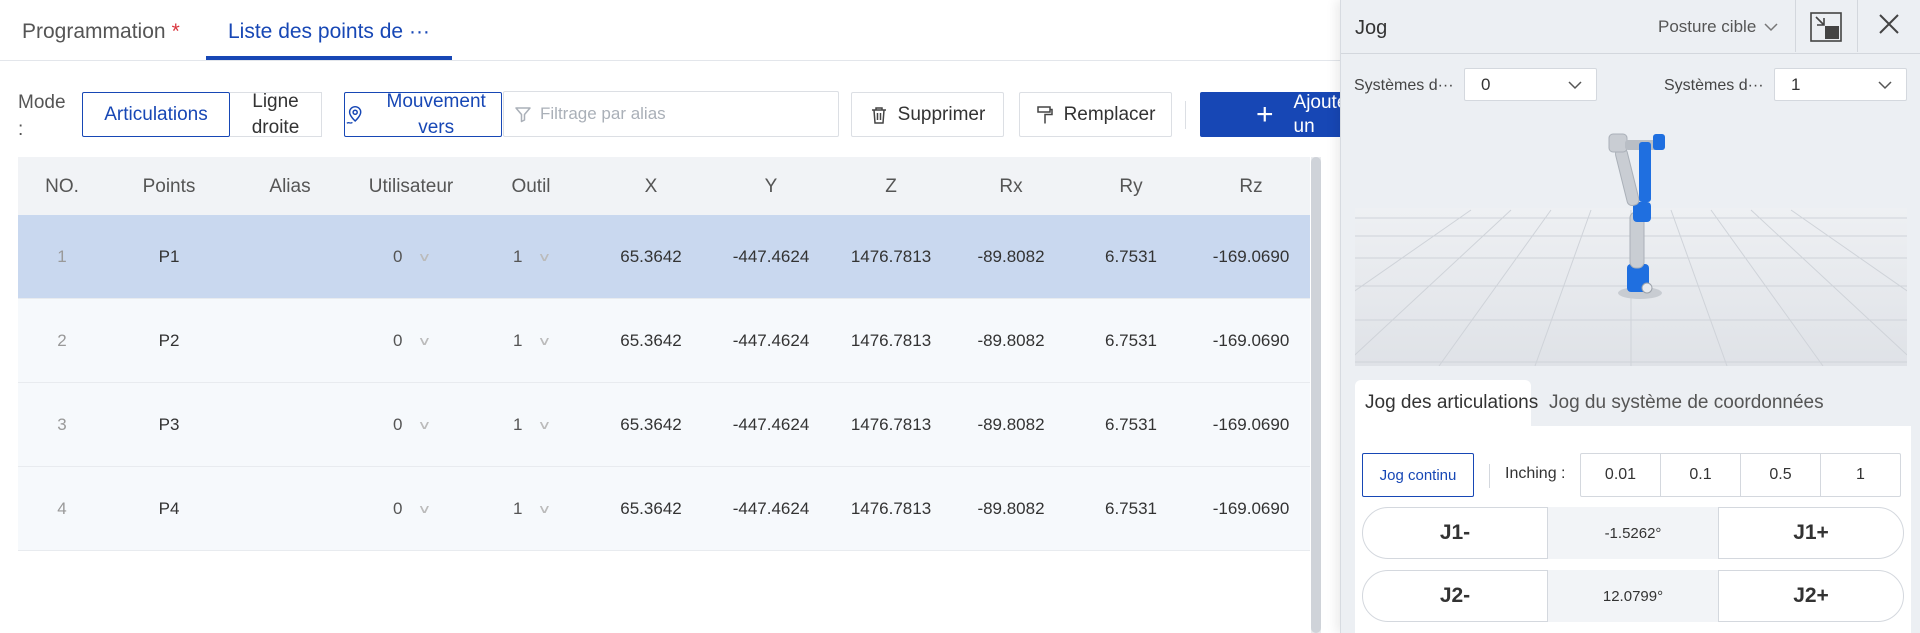 This screenshot has width=1920, height=633. Describe the element at coordinates (941, 114) in the screenshot. I see `delete-label: Supprimer` at that location.